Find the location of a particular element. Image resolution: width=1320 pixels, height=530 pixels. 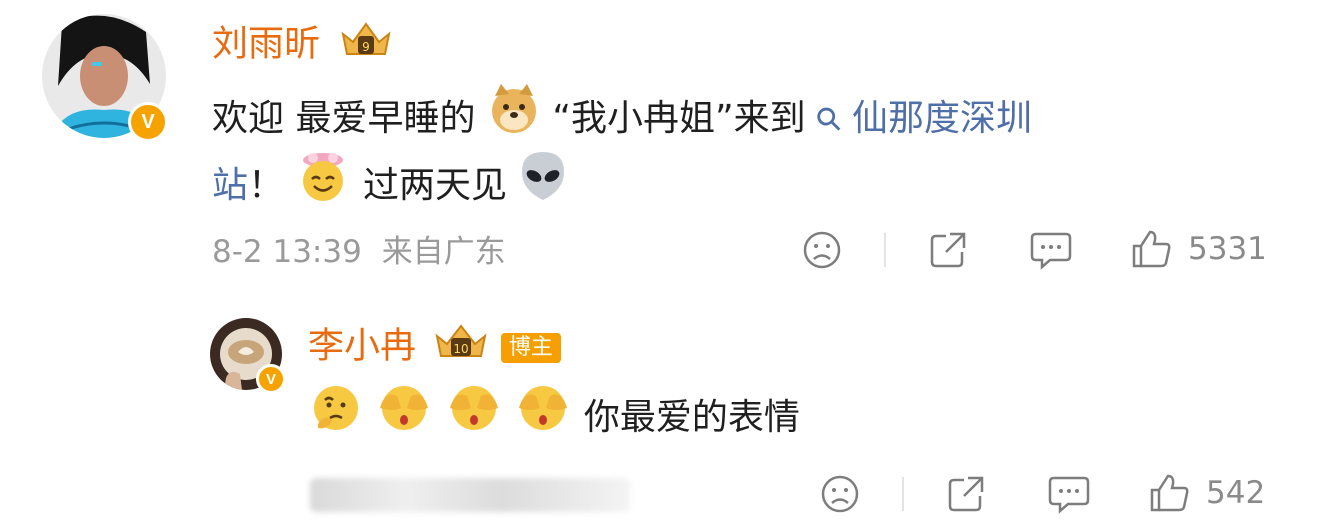

comment-text-line1: 欢迎 最爱早睡的 “我小冉姐”来到 ⚲ 仙那度深圳 is located at coordinates (622, 120).